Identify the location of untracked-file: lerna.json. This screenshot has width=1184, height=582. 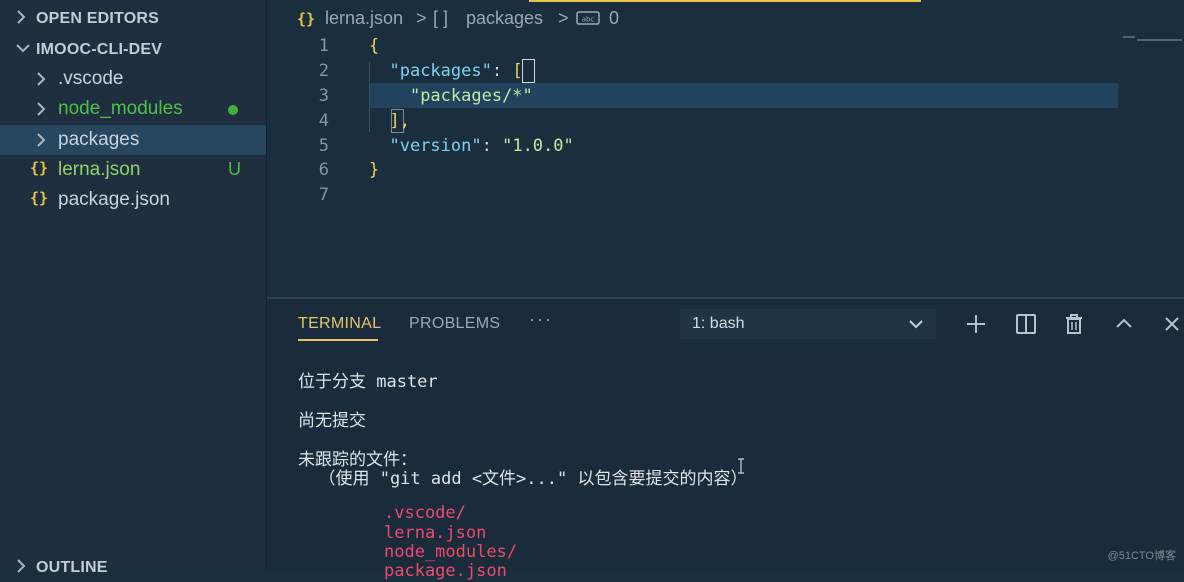
(435, 533).